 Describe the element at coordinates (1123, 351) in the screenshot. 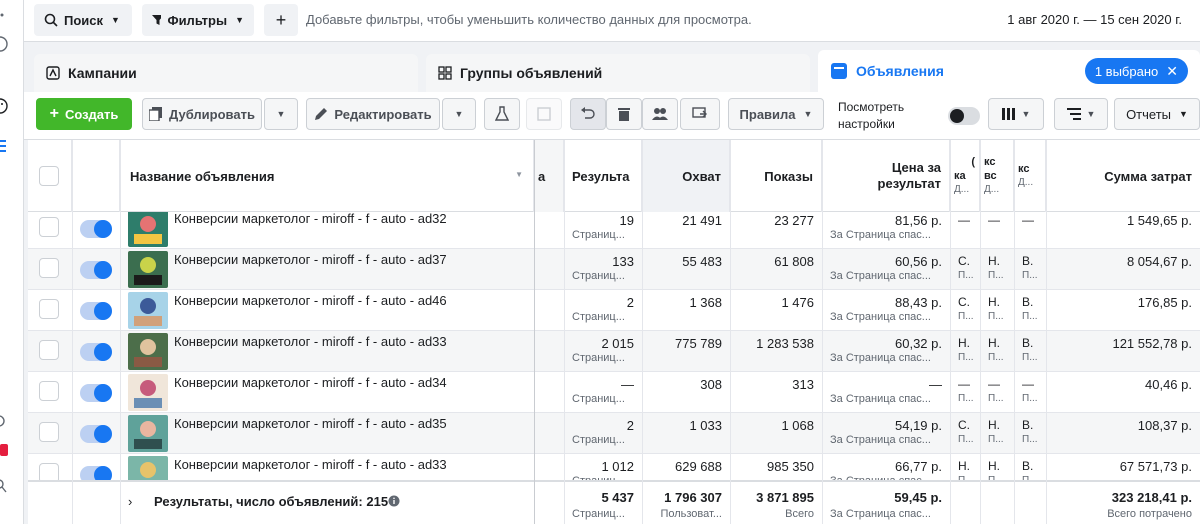

I see `spent-cell: 121 552,78 р.` at that location.